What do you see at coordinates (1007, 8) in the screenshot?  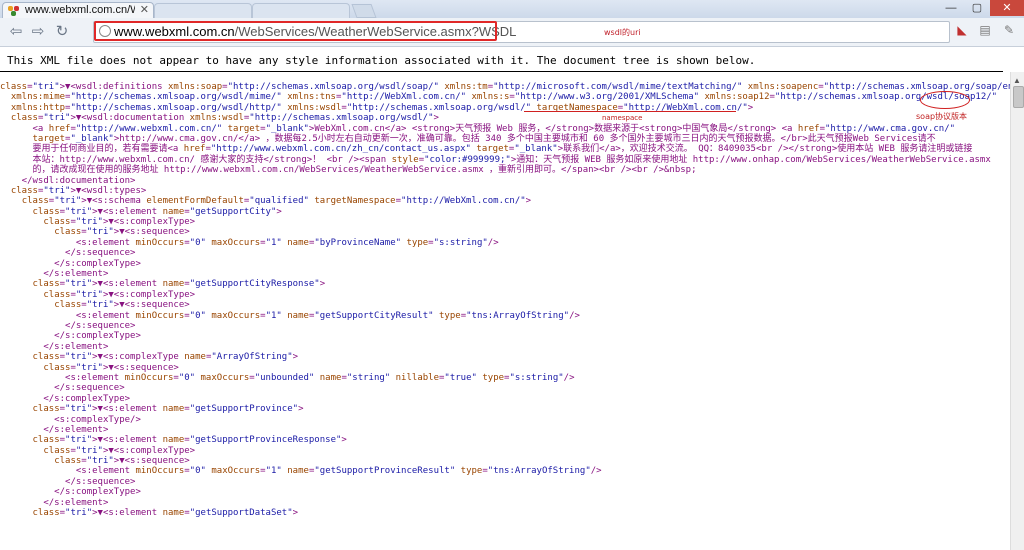 I see `close-window-icon: ✕` at bounding box center [1007, 8].